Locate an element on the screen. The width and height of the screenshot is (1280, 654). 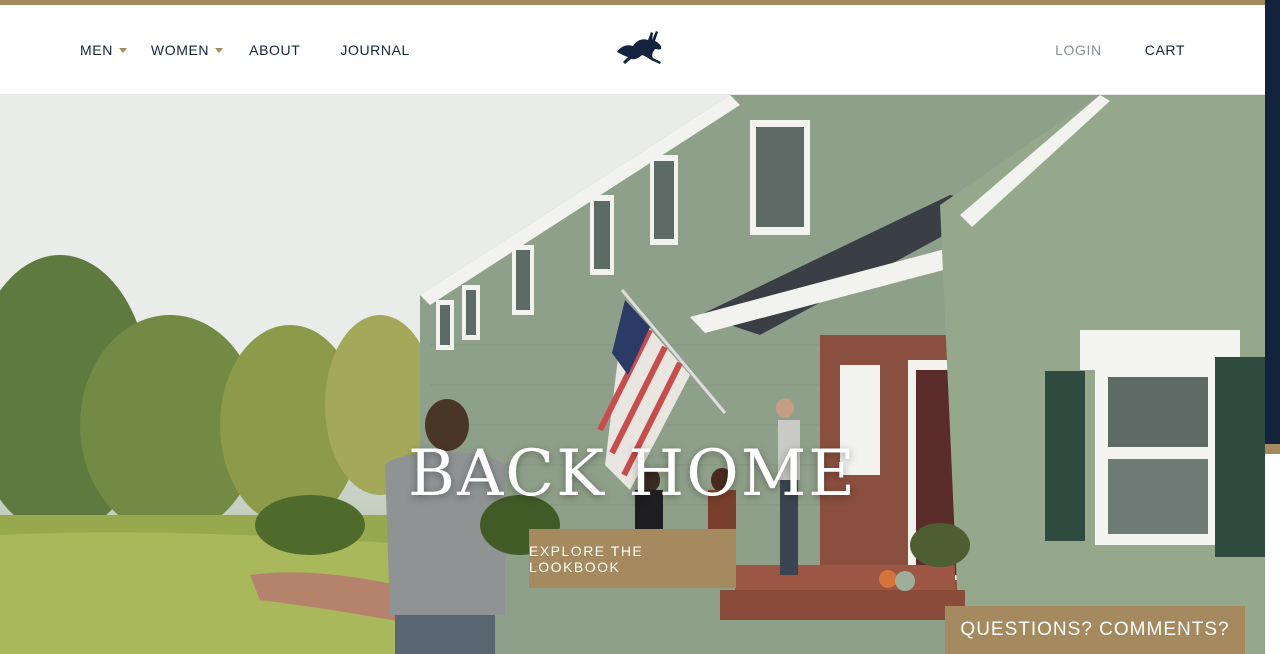
utility-nav: LOGIN CART is located at coordinates (1120, 49).